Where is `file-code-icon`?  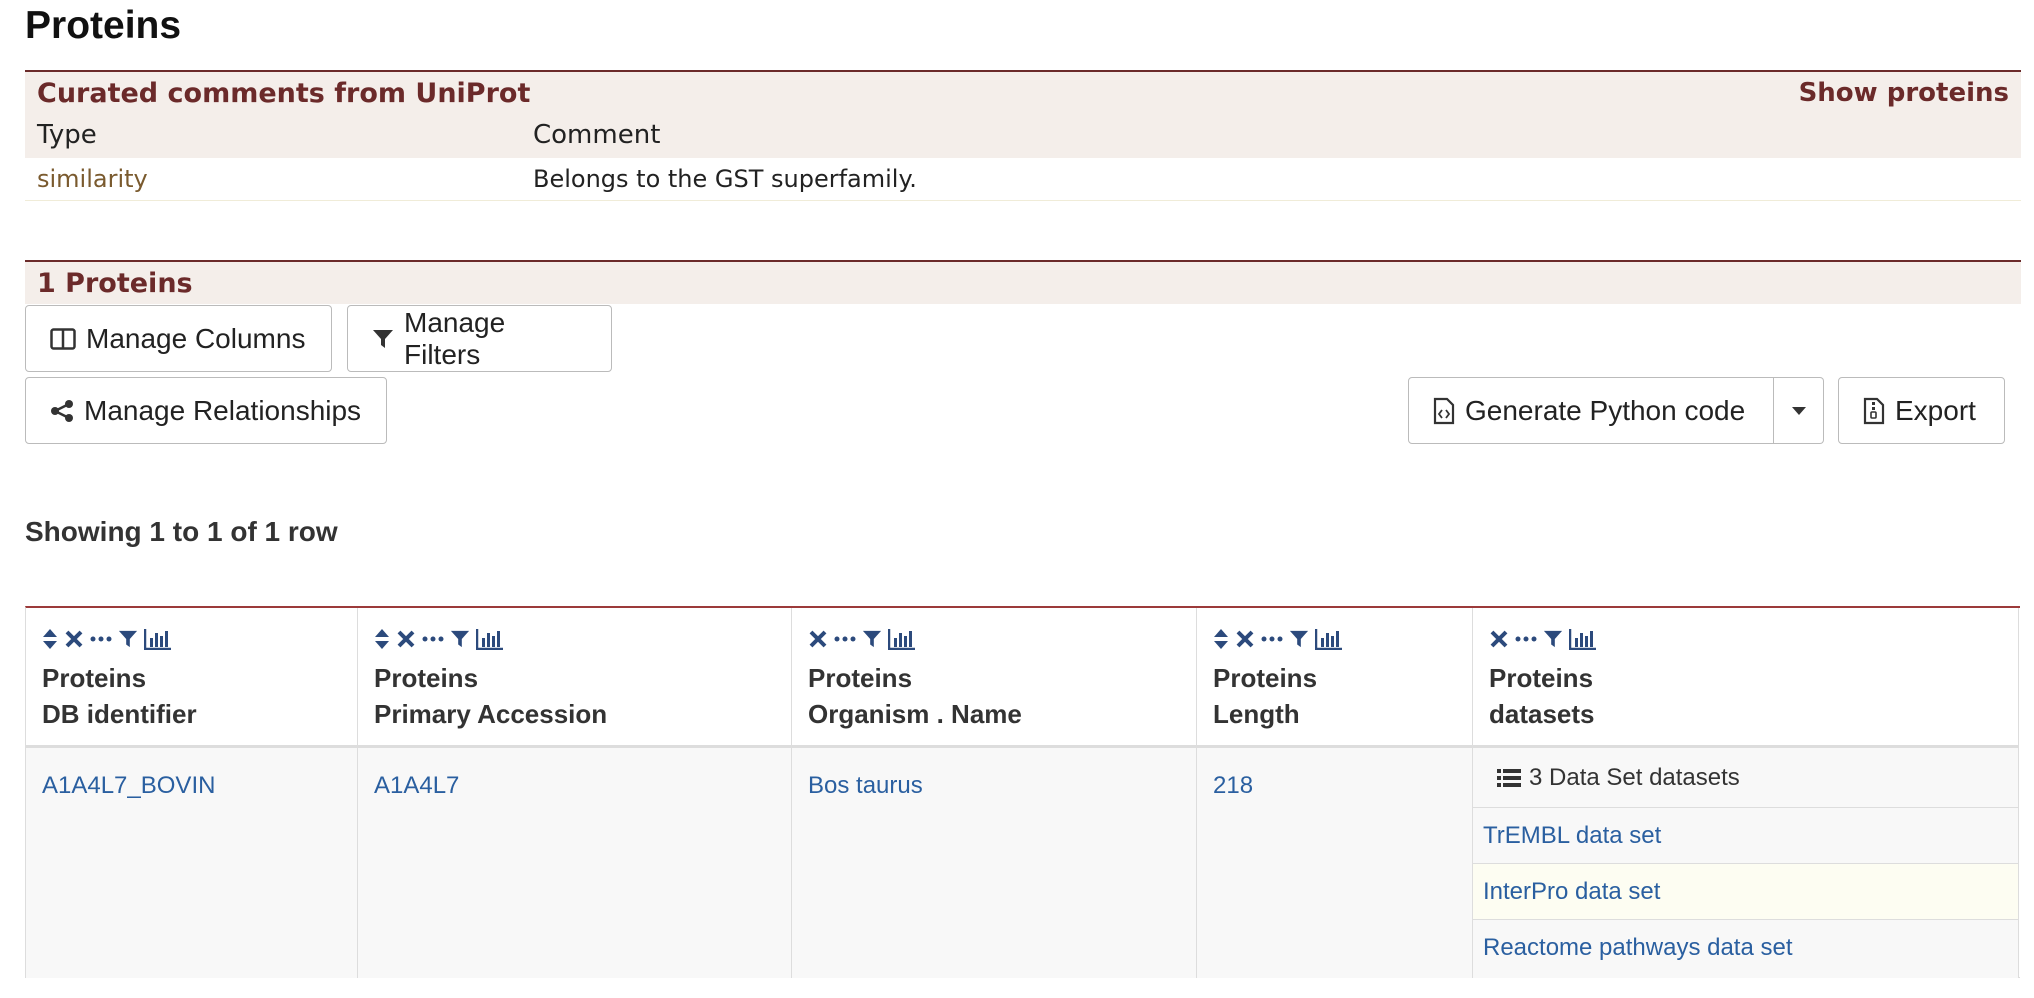 file-code-icon is located at coordinates (1444, 410).